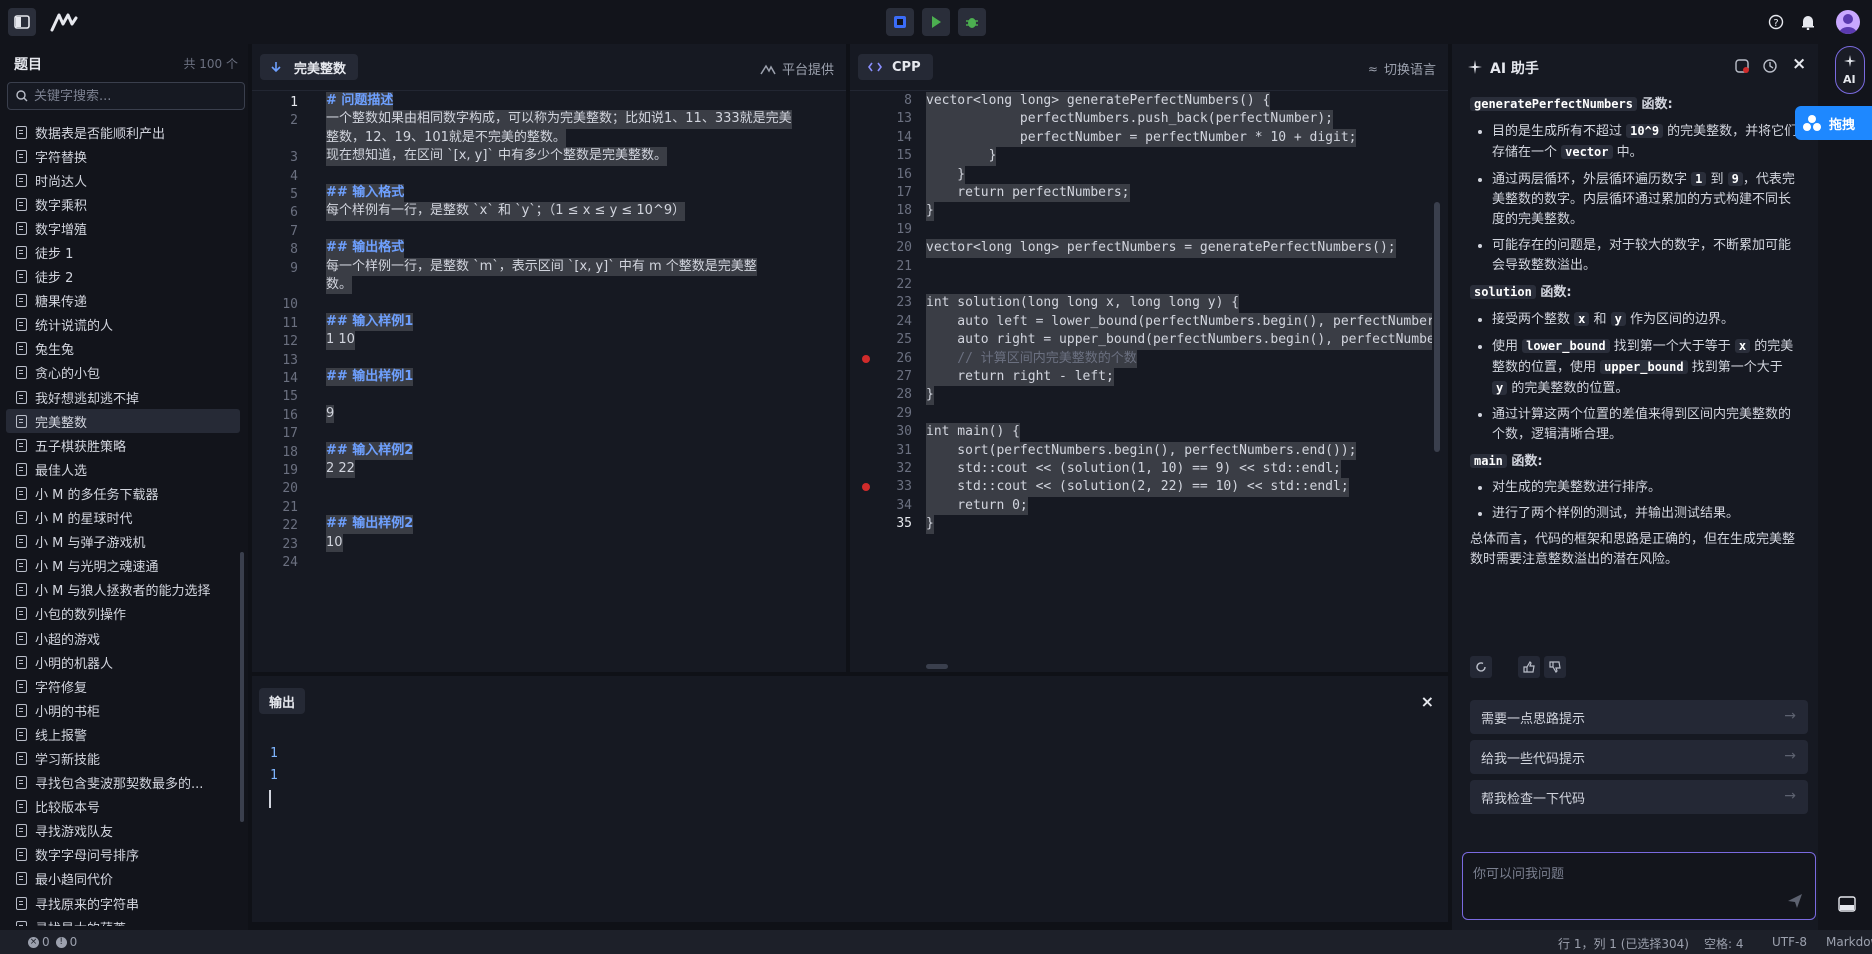 This screenshot has height=954, width=1872. What do you see at coordinates (1646, 256) in the screenshot?
I see `ai-list-item: 可能存在的问题是，对于较大的数字，不断累加可能会导致整数溢出。` at bounding box center [1646, 256].